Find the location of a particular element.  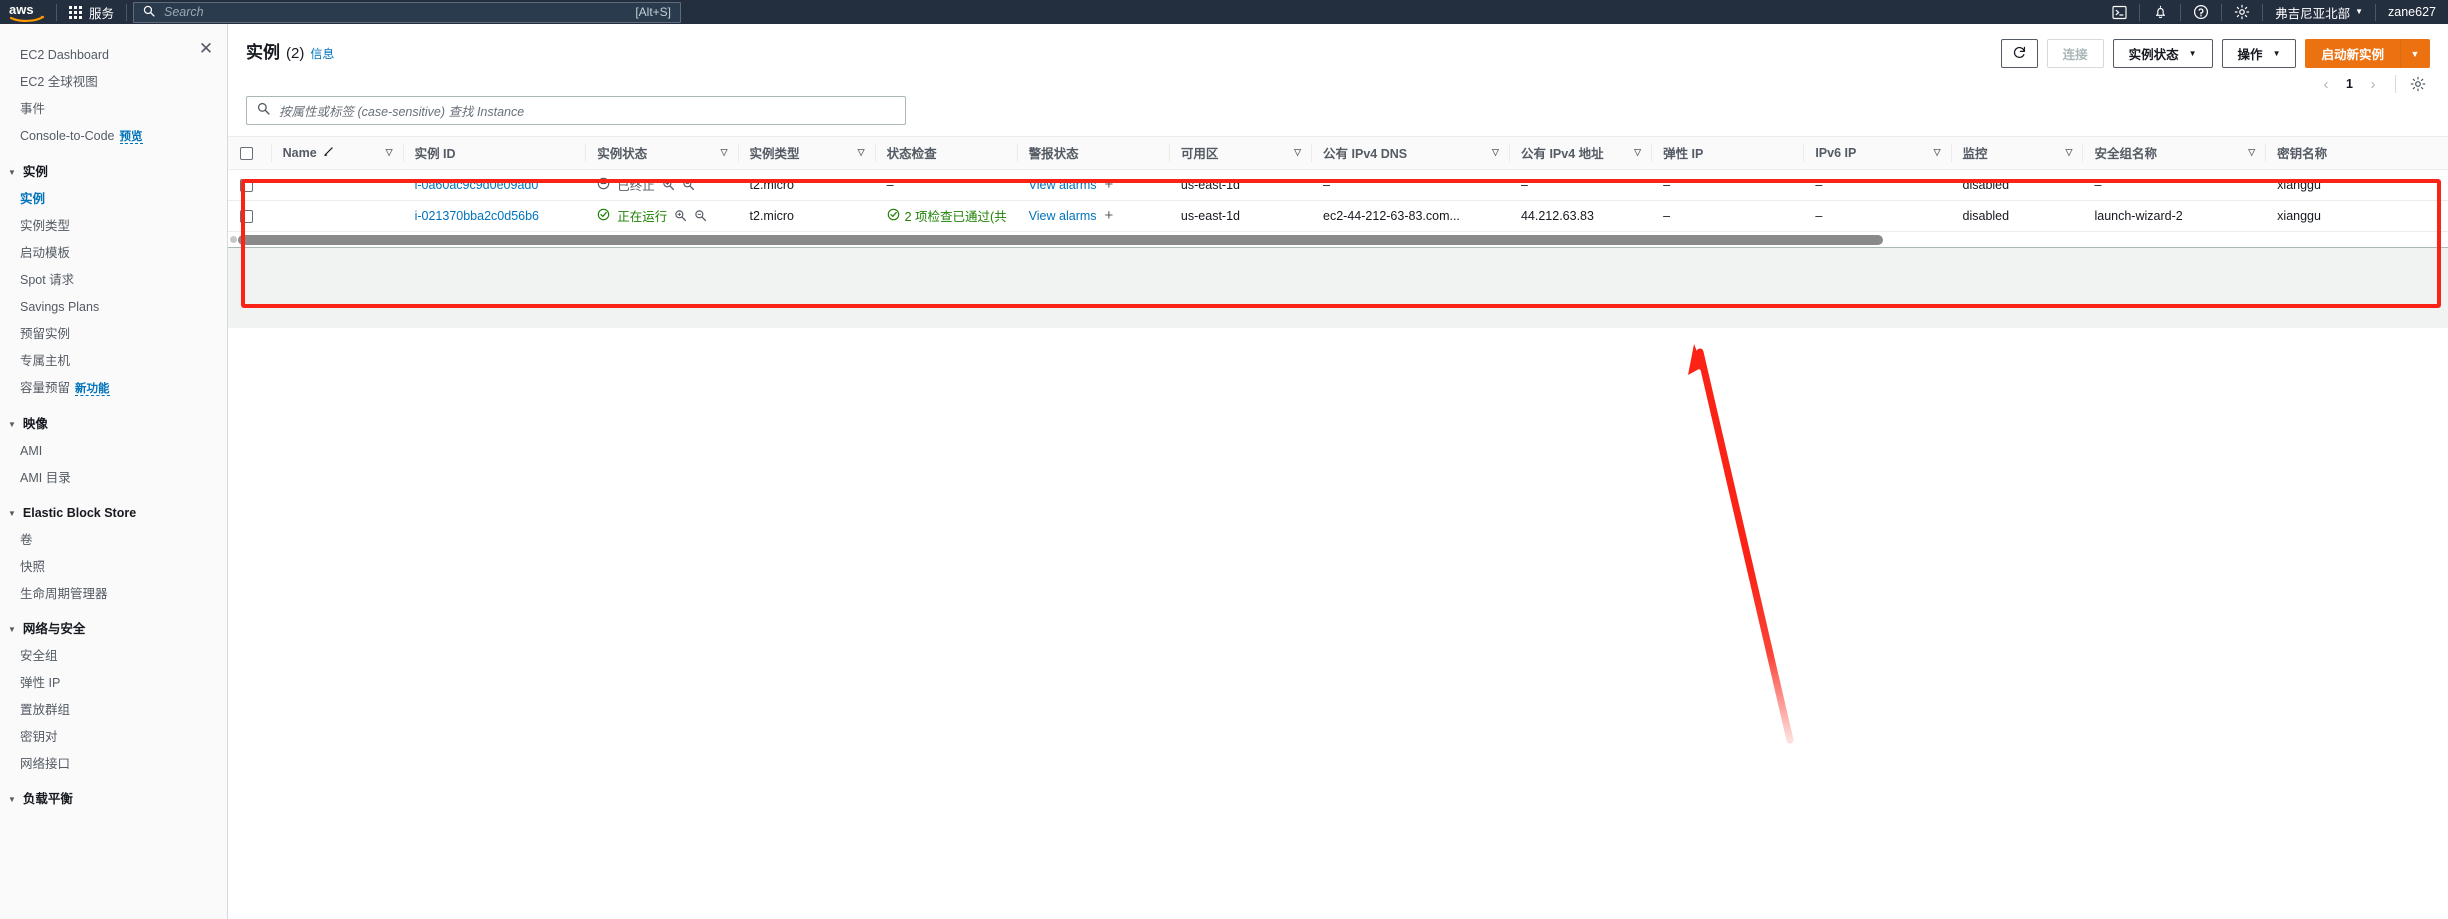

scrollbar-track is located at coordinates (1338, 239).